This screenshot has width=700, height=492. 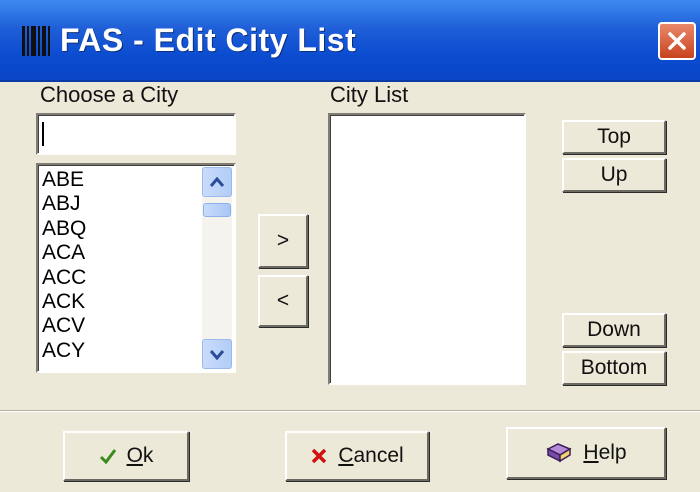 What do you see at coordinates (43, 134) in the screenshot?
I see `text-caret` at bounding box center [43, 134].